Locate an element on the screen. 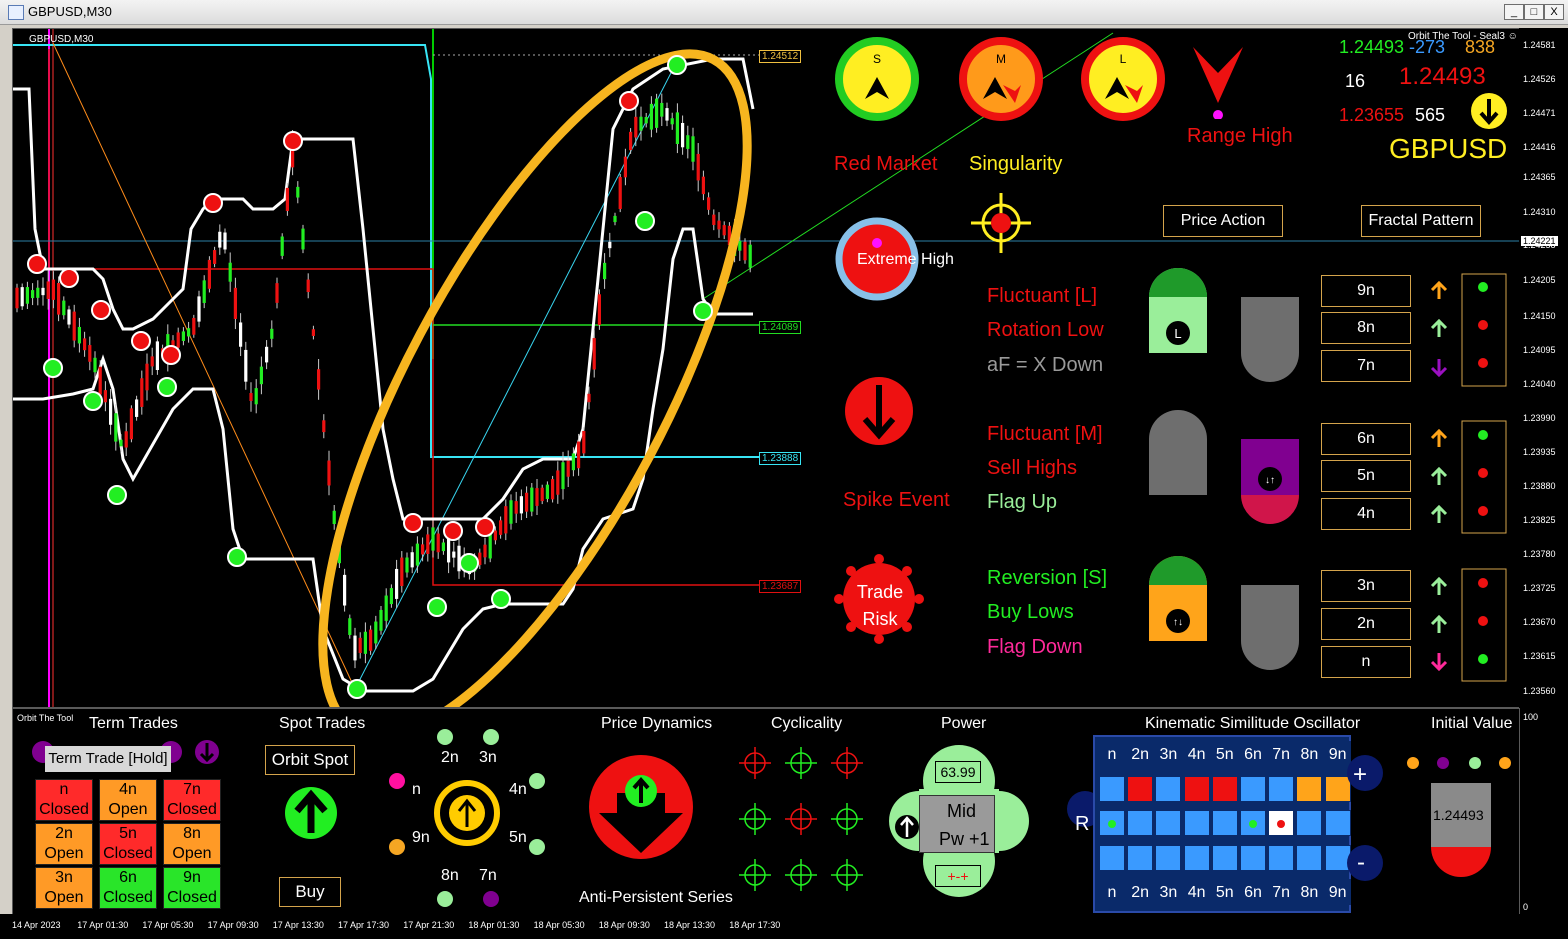 This screenshot has width=1568, height=939. maximize-button: □ is located at coordinates (1534, 12).